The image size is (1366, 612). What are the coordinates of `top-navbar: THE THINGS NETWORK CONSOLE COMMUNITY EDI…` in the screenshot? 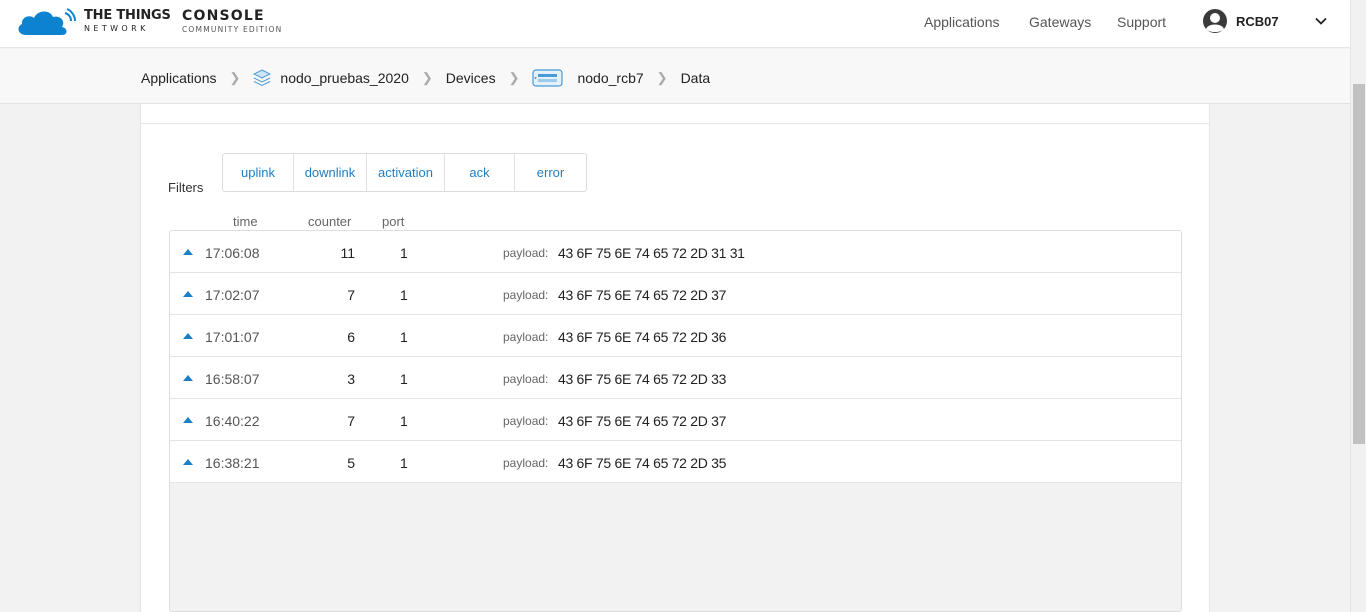 It's located at (675, 24).